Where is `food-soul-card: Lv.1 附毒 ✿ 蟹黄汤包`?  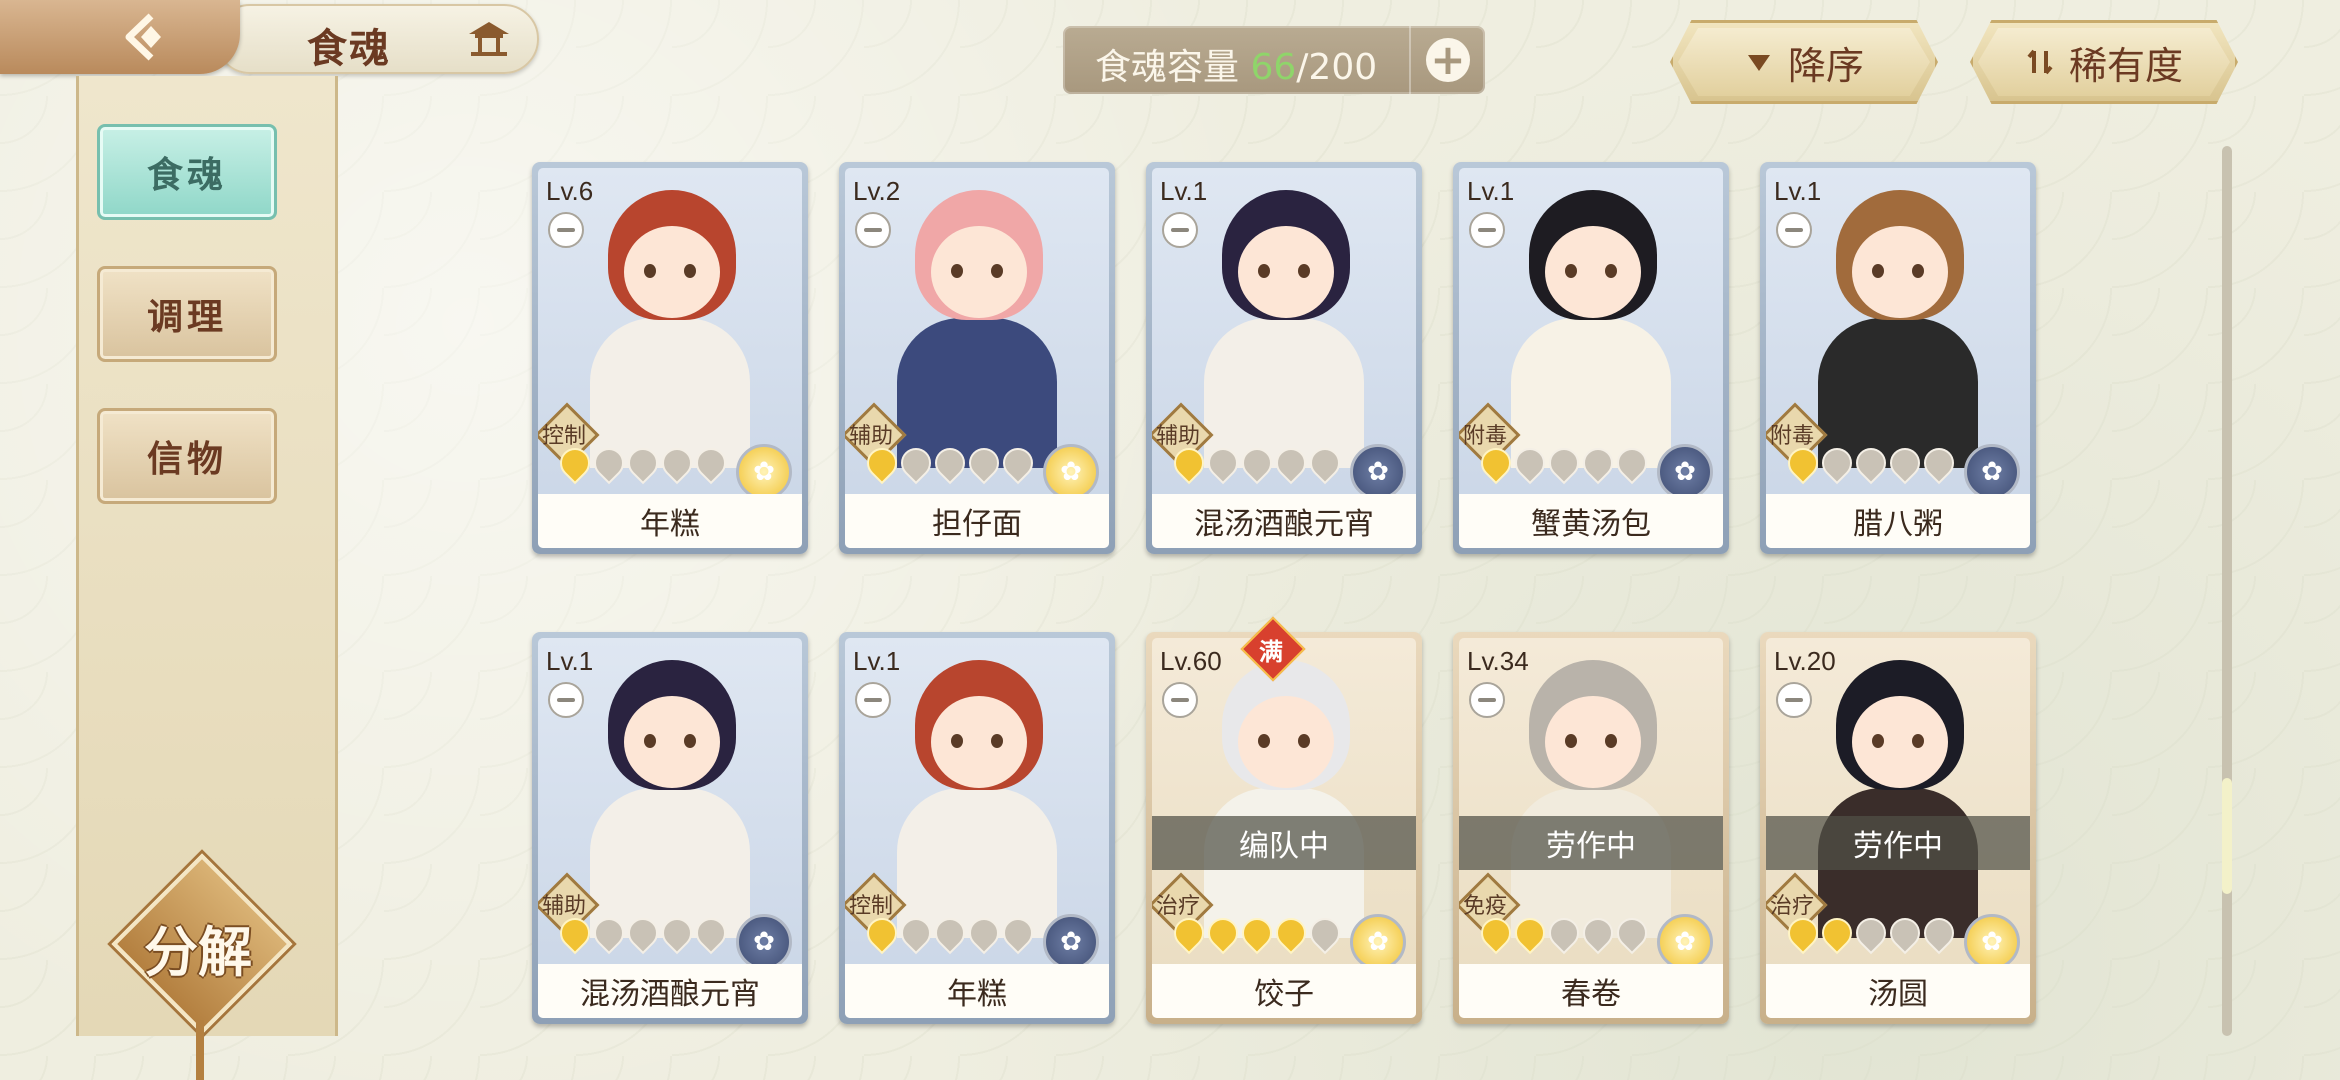
food-soul-card: Lv.1 附毒 ✿ 蟹黄汤包 is located at coordinates (1591, 358).